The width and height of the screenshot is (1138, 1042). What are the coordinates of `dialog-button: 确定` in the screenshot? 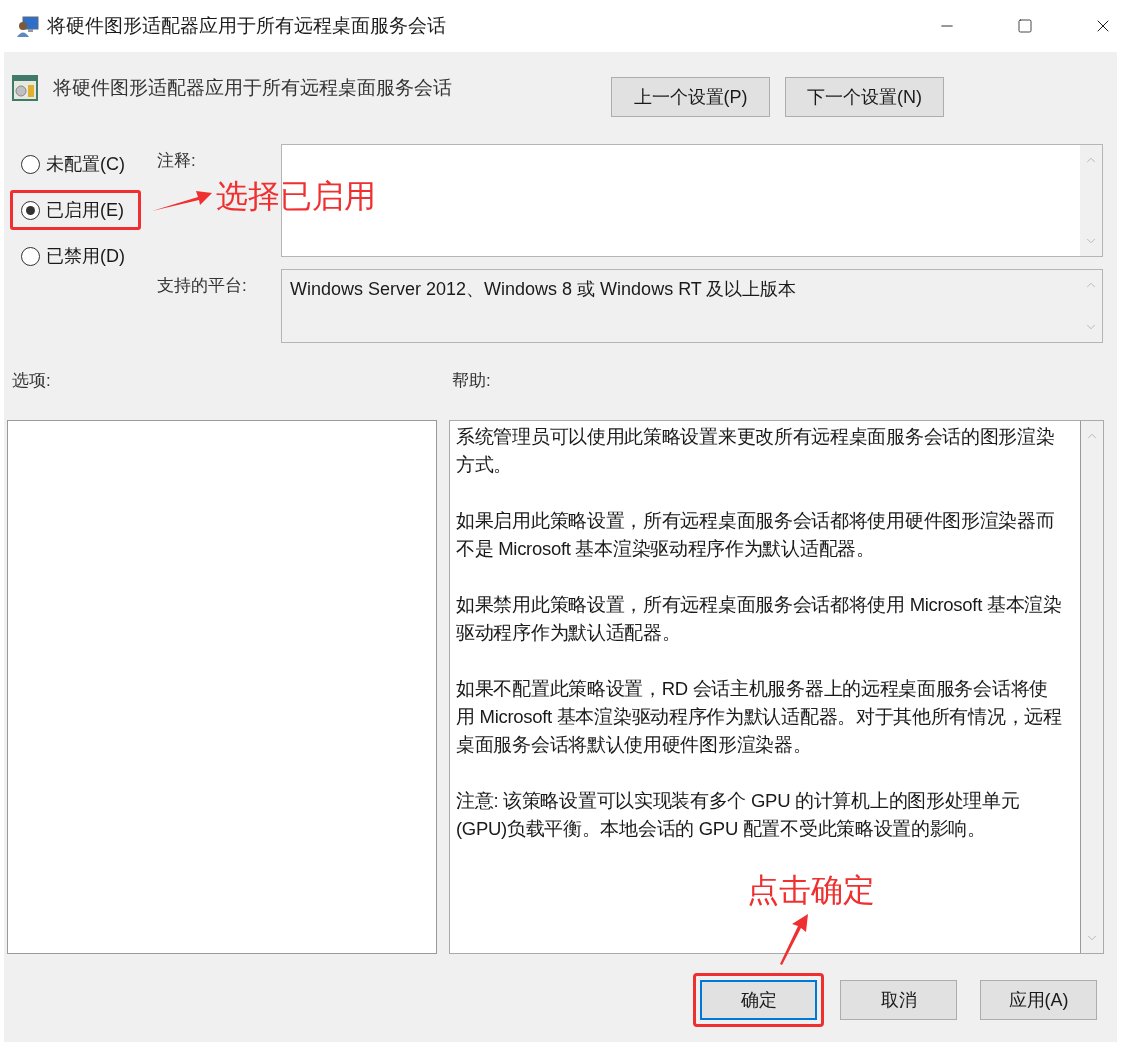 It's located at (758, 1000).